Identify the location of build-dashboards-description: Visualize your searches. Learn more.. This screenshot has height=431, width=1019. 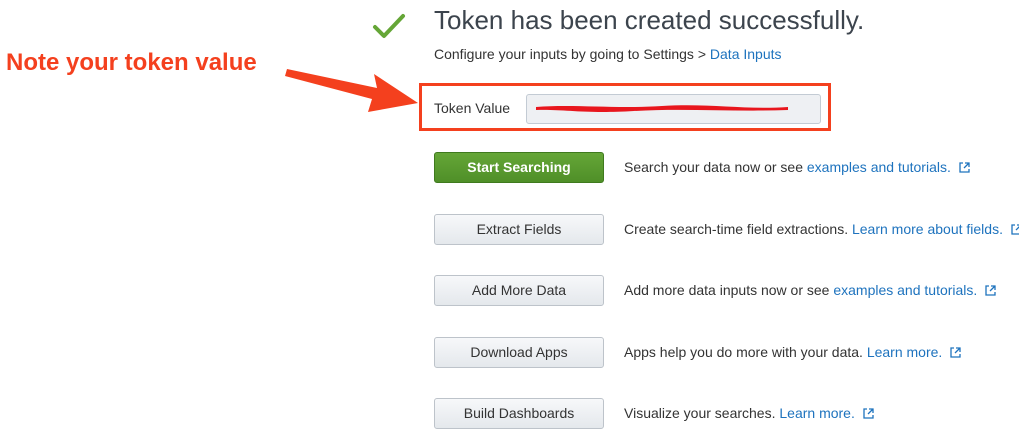
(749, 413).